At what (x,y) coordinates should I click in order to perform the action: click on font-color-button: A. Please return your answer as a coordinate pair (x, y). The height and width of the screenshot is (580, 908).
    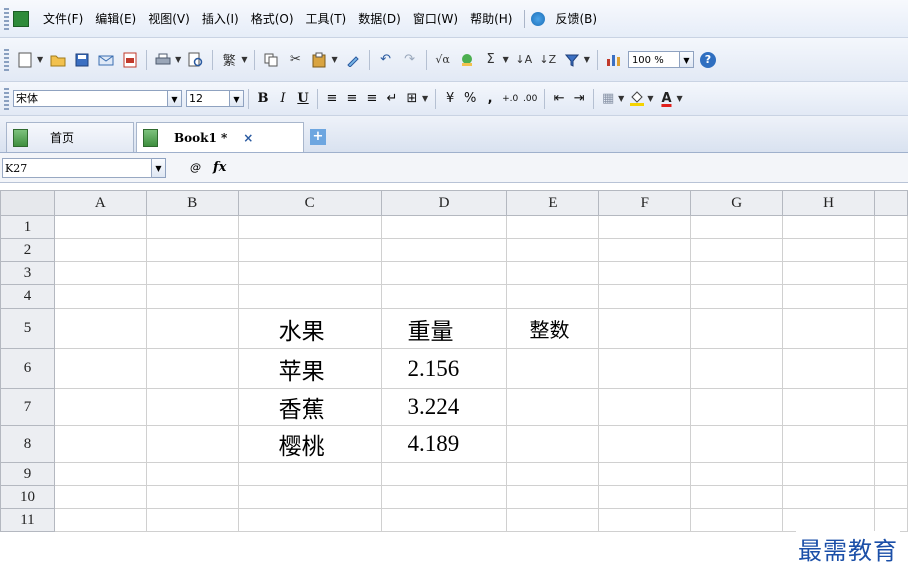
    Looking at the image, I should click on (666, 99).